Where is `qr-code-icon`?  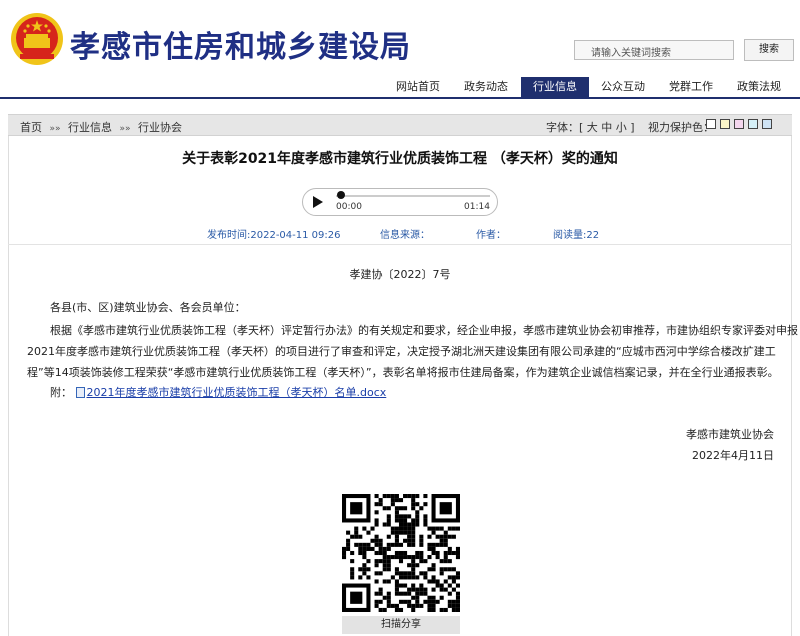 qr-code-icon is located at coordinates (401, 553).